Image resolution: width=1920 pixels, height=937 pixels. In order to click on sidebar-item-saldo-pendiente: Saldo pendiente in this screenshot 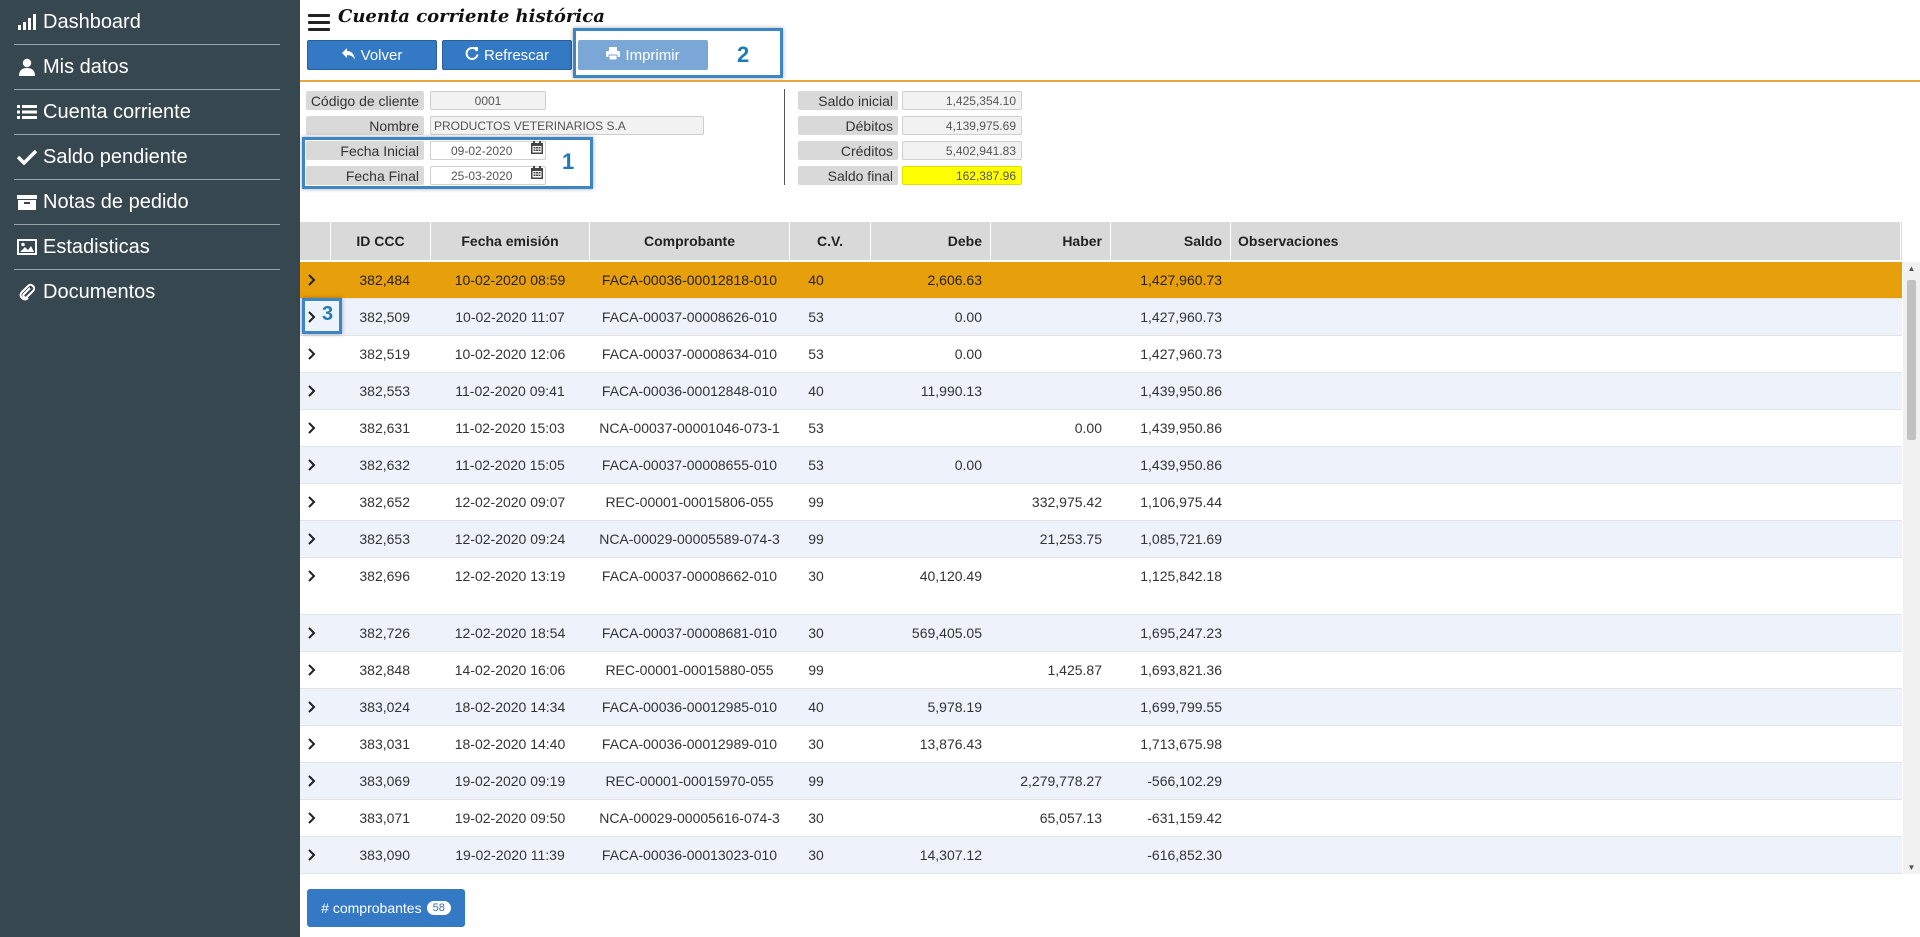, I will do `click(147, 157)`.